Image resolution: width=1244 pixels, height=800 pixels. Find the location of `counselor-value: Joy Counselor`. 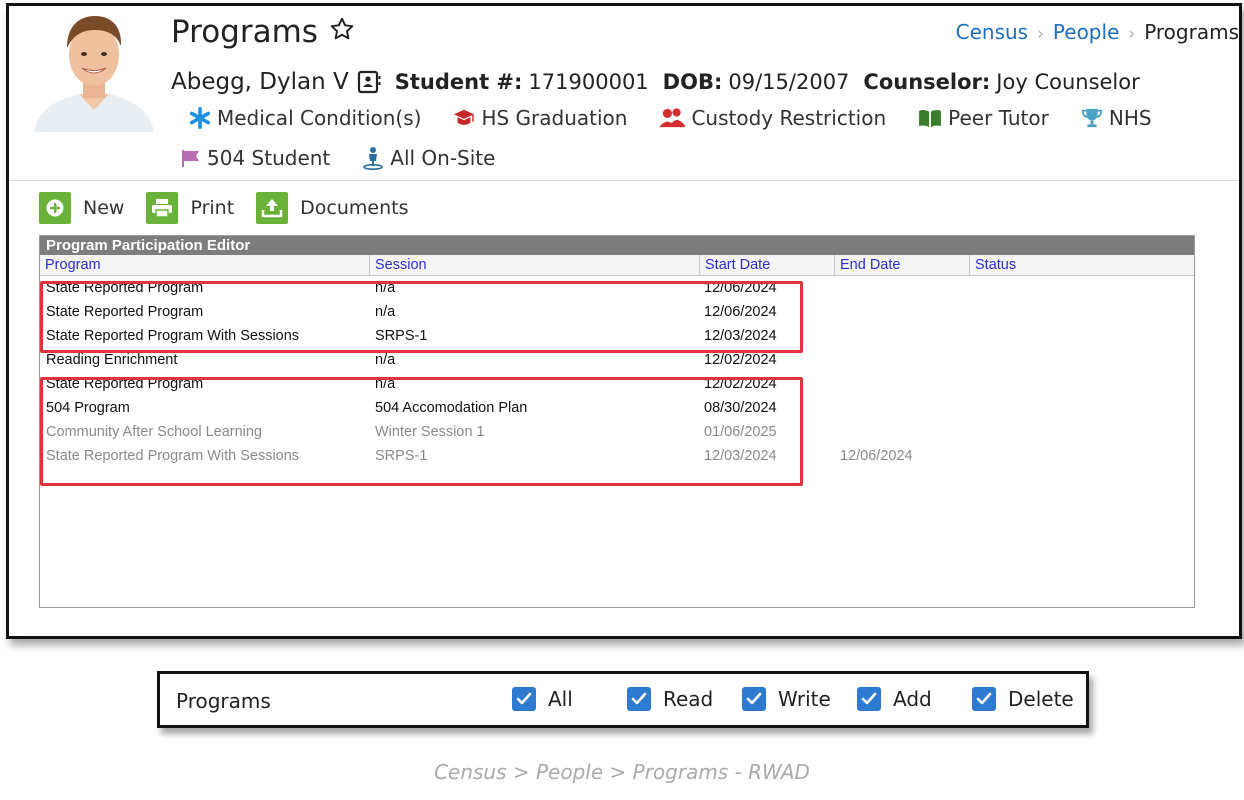

counselor-value: Joy Counselor is located at coordinates (1068, 82).